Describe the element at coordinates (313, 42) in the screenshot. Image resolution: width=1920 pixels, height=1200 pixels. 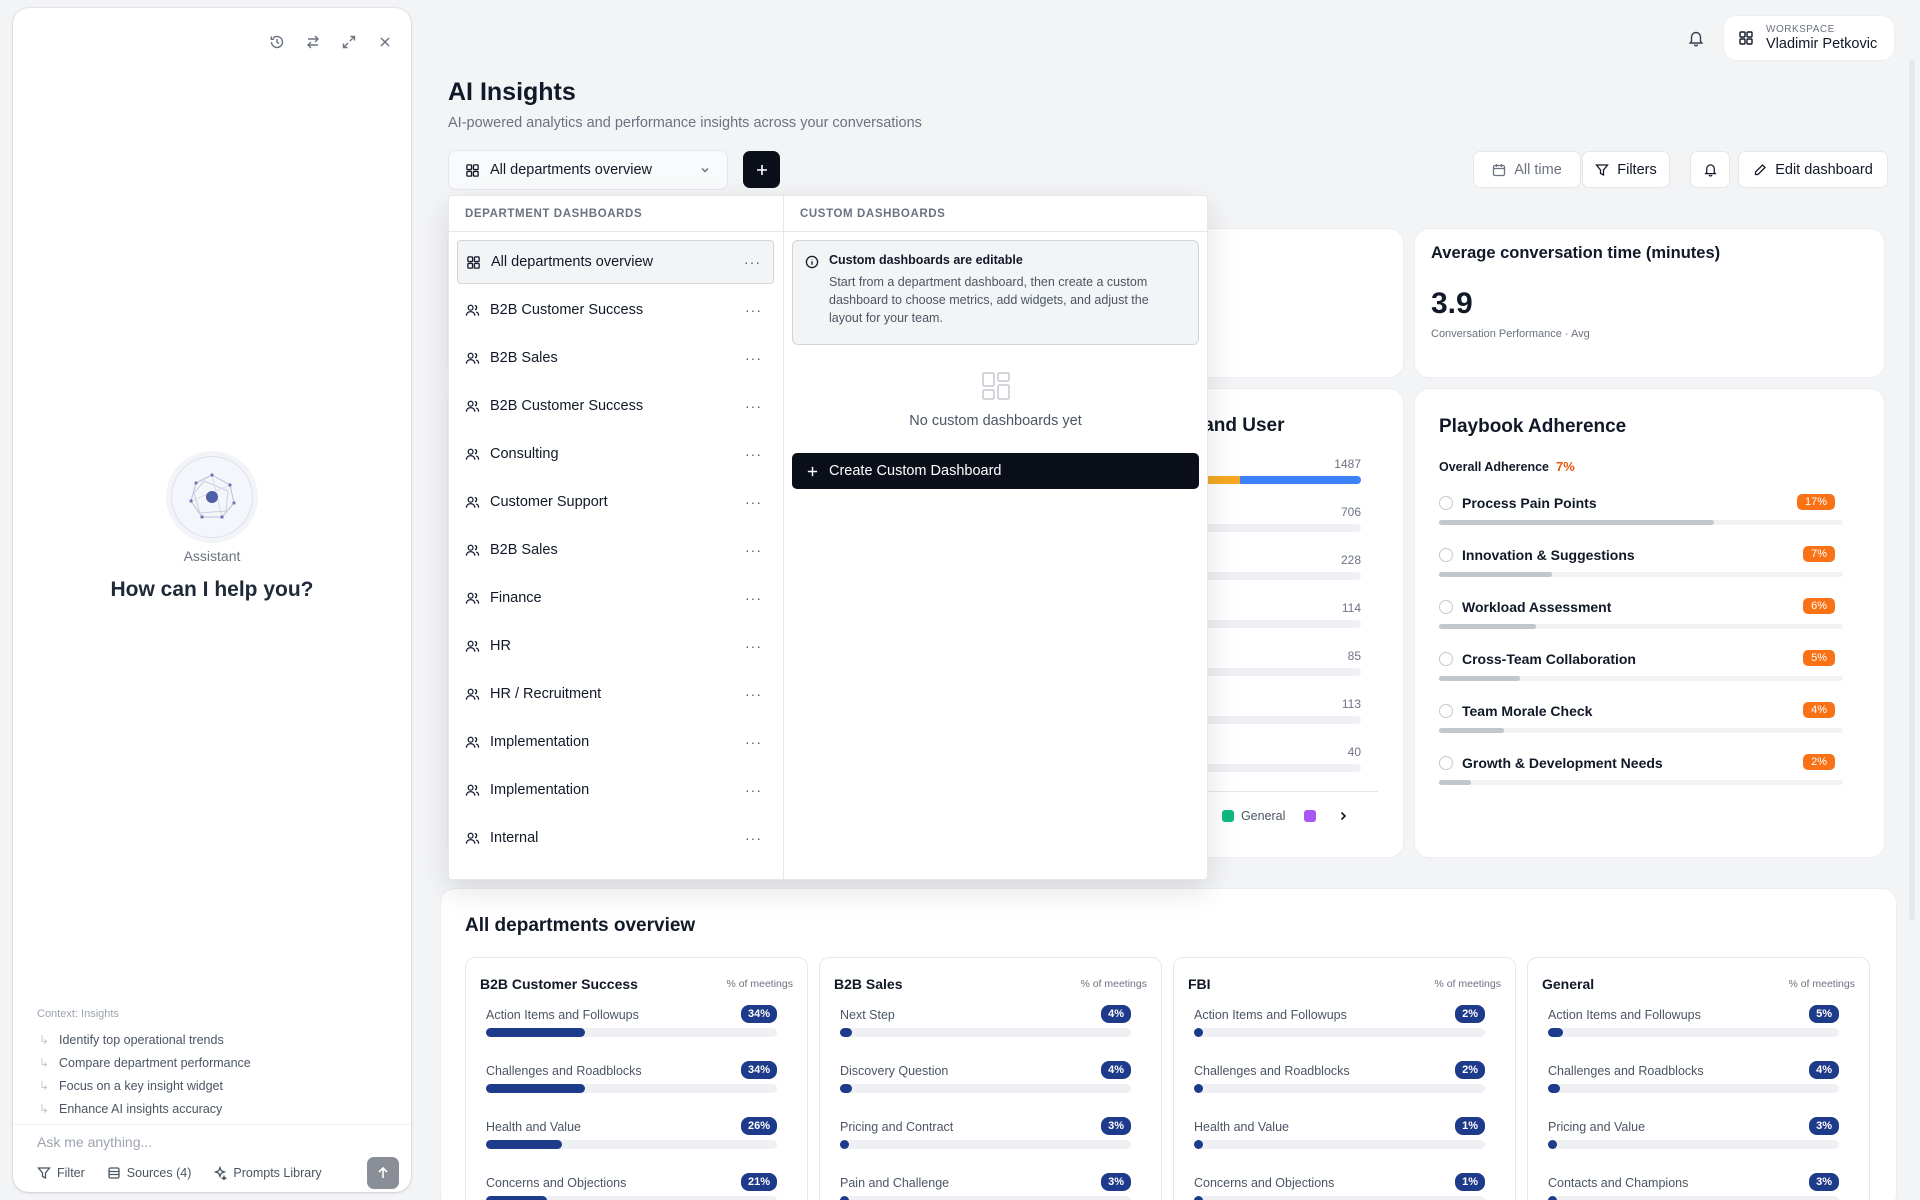
I see `swap-icon` at that location.